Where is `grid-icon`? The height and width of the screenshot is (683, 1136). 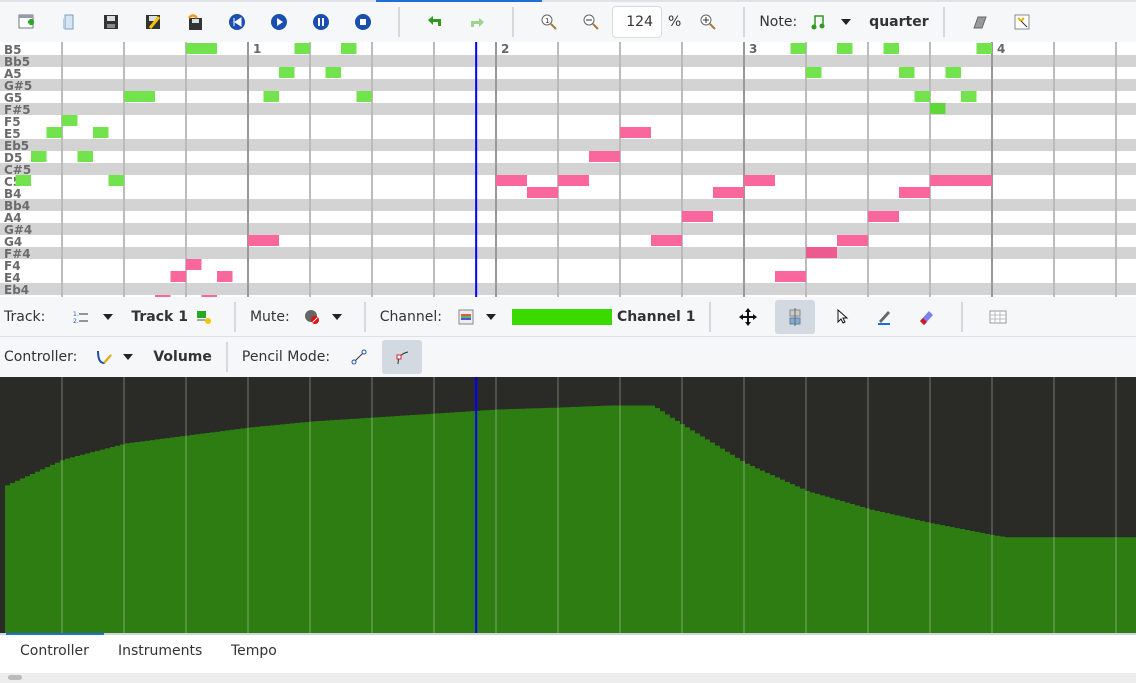
grid-icon is located at coordinates (998, 316).